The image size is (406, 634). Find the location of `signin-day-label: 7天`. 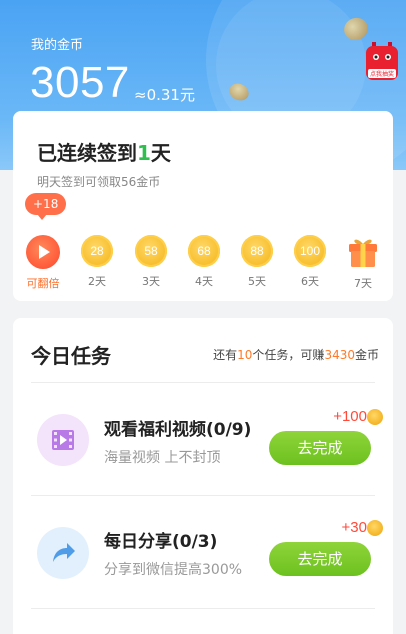

signin-day-label: 7天 is located at coordinates (363, 283).